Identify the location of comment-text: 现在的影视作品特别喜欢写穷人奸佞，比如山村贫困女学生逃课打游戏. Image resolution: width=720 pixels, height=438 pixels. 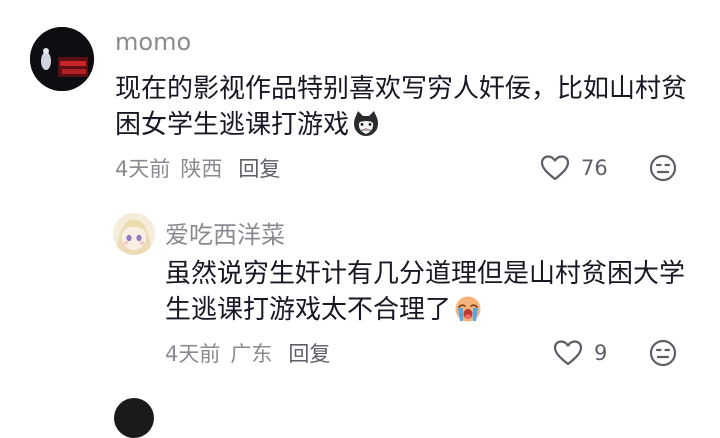
(405, 110).